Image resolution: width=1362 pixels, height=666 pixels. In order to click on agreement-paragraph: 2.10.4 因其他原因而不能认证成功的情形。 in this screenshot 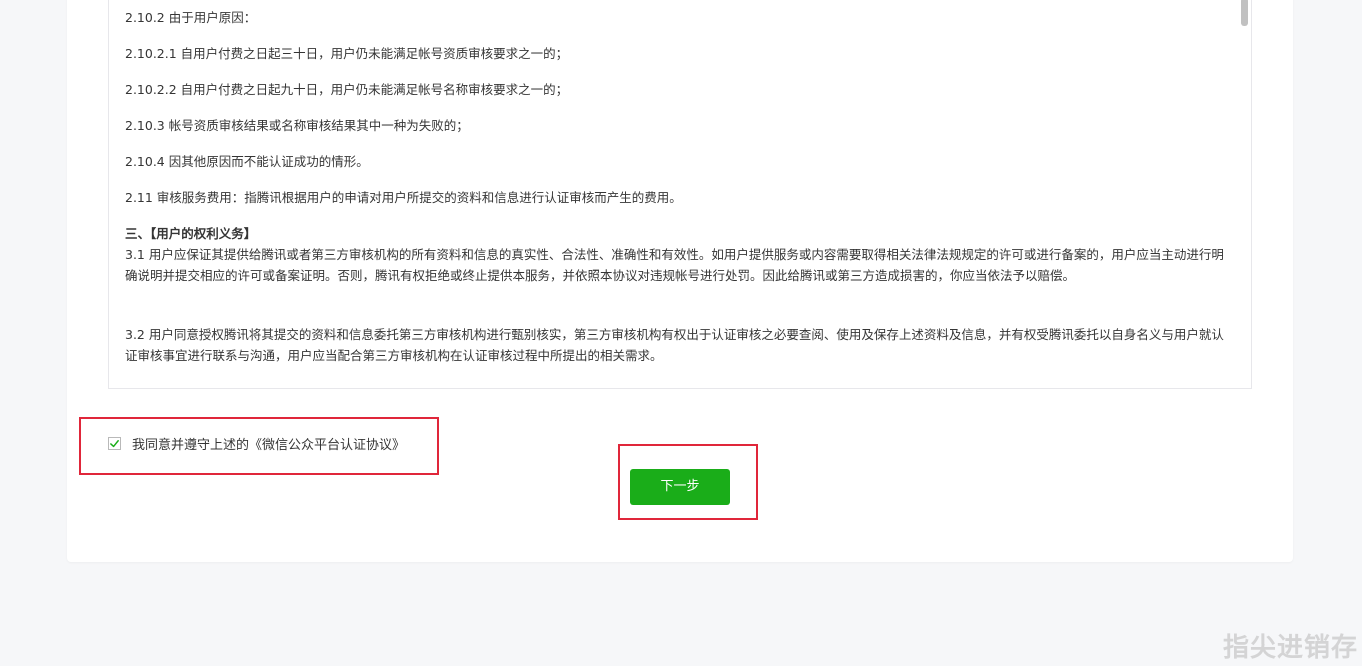, I will do `click(247, 161)`.